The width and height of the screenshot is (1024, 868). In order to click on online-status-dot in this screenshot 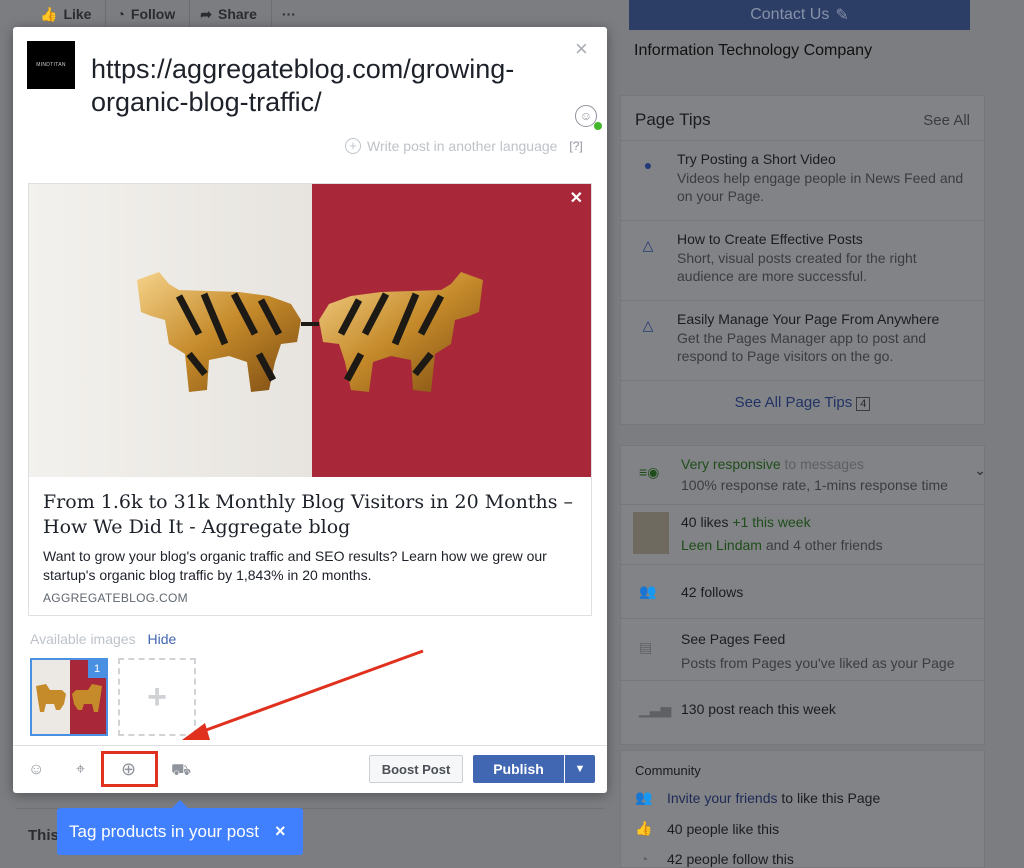, I will do `click(598, 126)`.